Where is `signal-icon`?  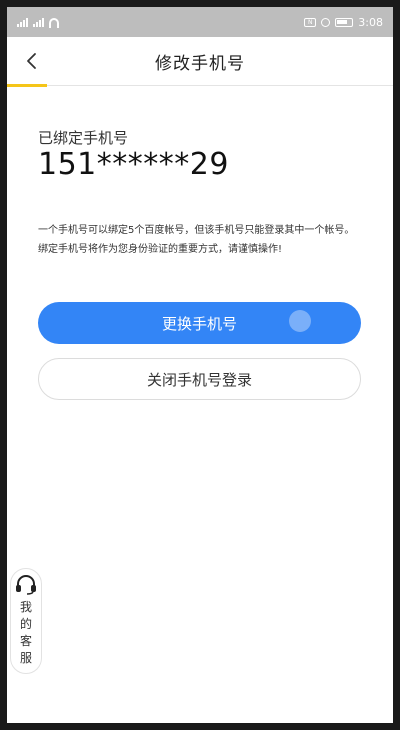 signal-icon is located at coordinates (22, 22).